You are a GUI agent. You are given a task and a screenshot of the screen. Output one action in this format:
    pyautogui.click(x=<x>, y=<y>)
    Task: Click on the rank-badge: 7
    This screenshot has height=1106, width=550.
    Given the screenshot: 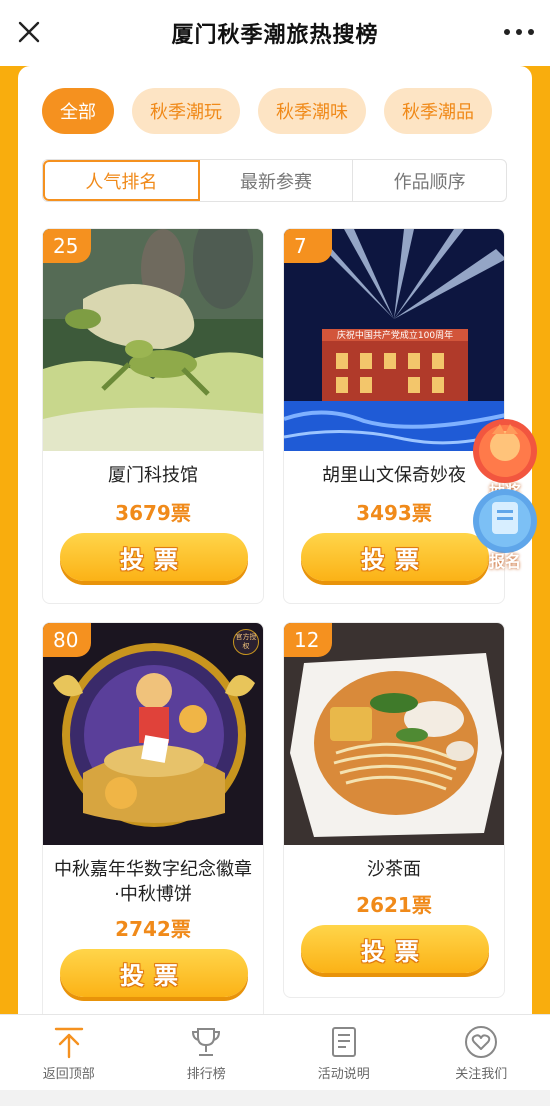 What is the action you would take?
    pyautogui.click(x=308, y=246)
    